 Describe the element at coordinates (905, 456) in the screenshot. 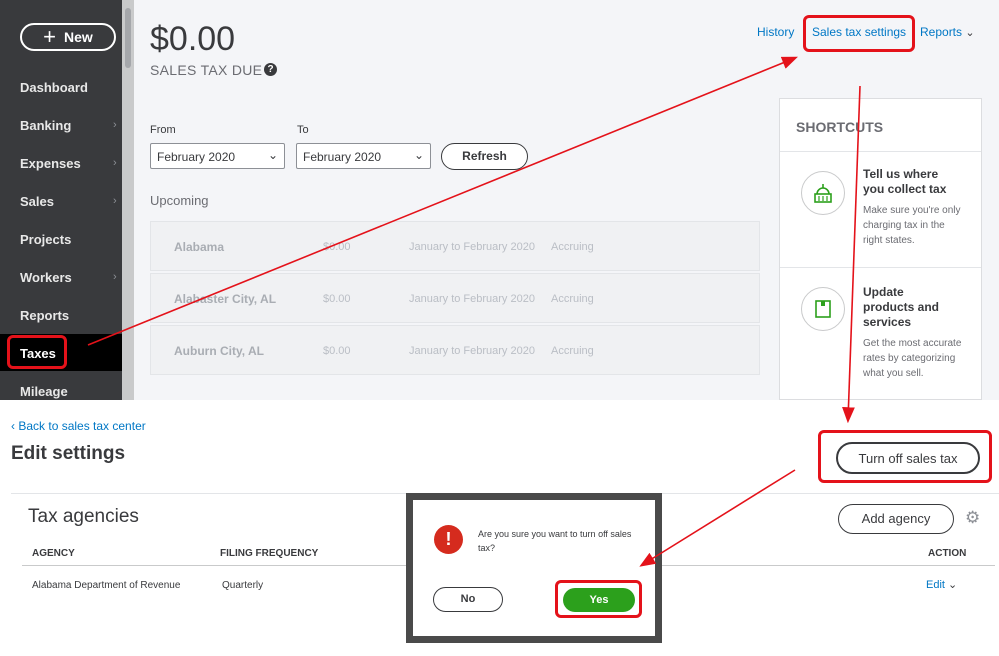

I see `turn-off-highlight-box` at that location.